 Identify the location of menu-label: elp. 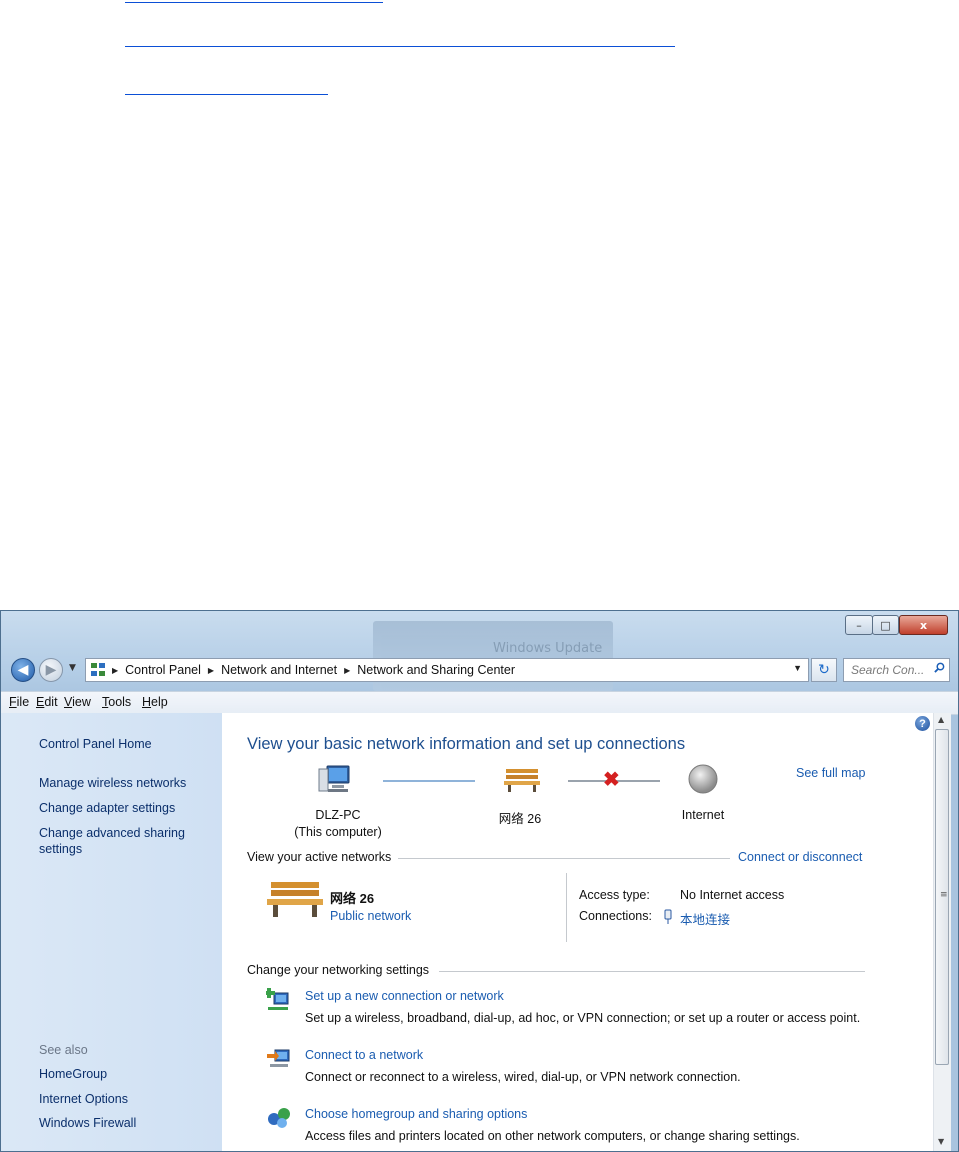
(159, 702).